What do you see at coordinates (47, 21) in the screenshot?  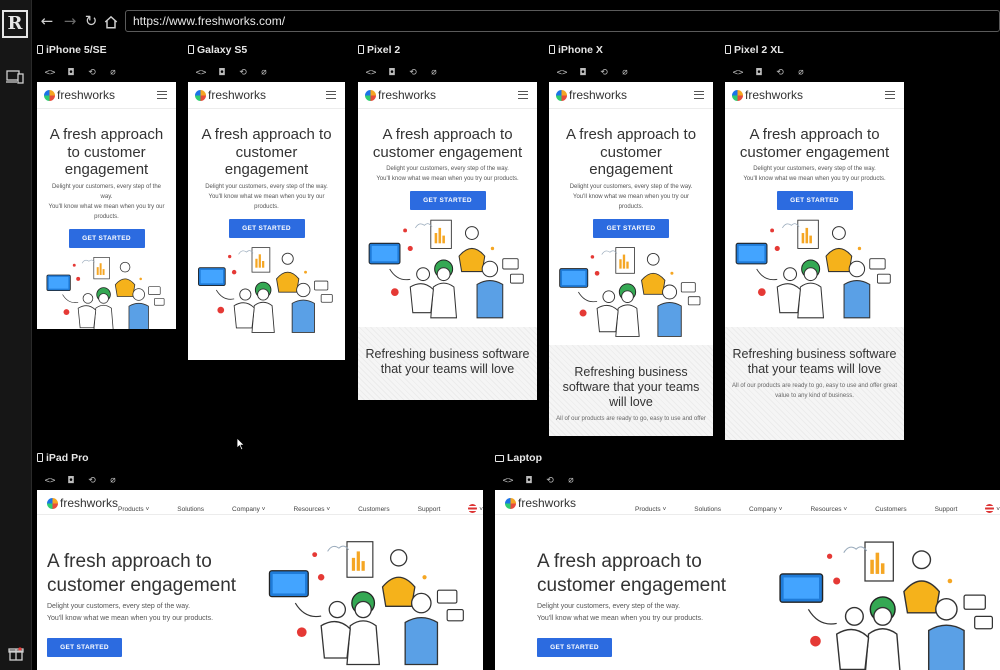 I see `back-arrow-icon: ←` at bounding box center [47, 21].